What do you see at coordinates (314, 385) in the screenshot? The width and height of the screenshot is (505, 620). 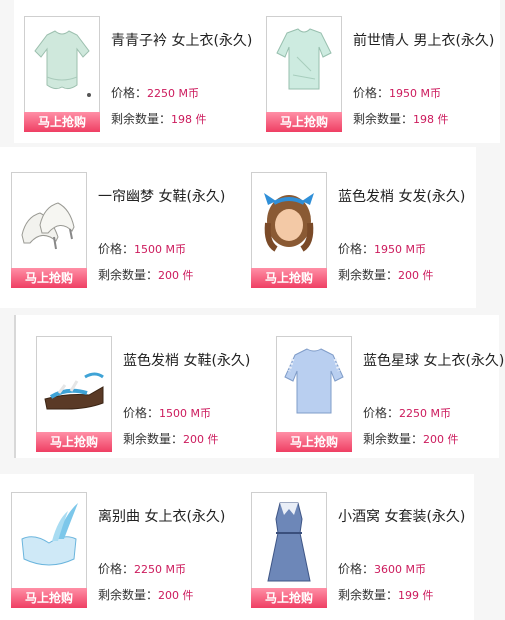 I see `blue-blouse-icon` at bounding box center [314, 385].